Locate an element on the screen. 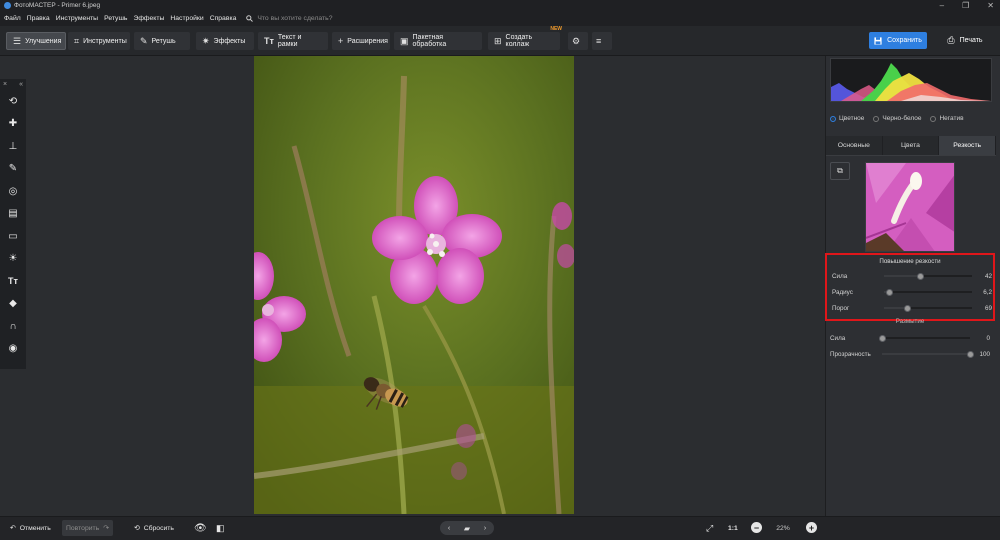 The width and height of the screenshot is (1000, 540). histogram-graph is located at coordinates (911, 82).